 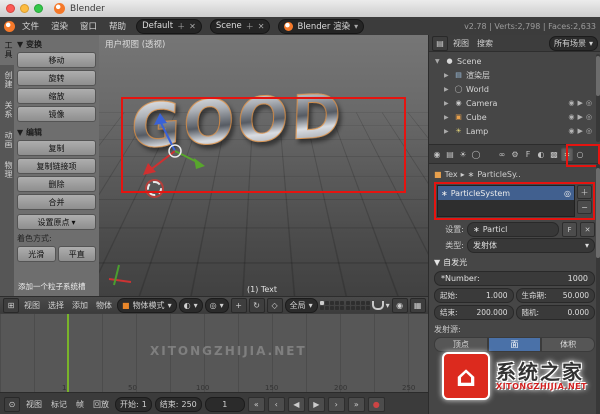 I want to click on tab-object, so click(x=489, y=154).